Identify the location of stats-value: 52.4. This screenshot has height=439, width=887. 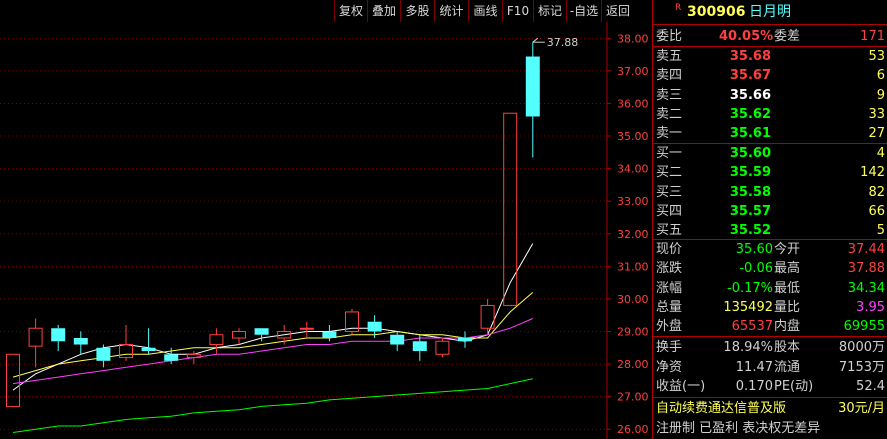
(870, 386).